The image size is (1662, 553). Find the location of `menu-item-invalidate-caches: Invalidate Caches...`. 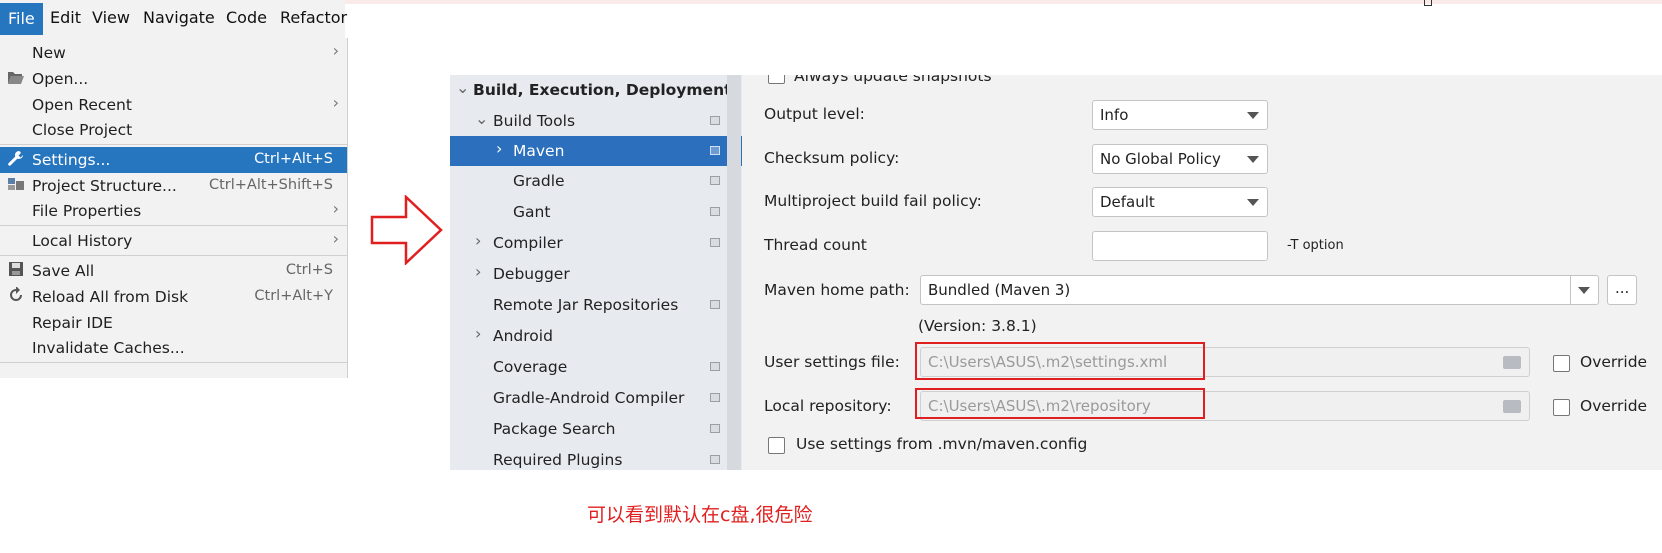

menu-item-invalidate-caches: Invalidate Caches... is located at coordinates (173, 348).